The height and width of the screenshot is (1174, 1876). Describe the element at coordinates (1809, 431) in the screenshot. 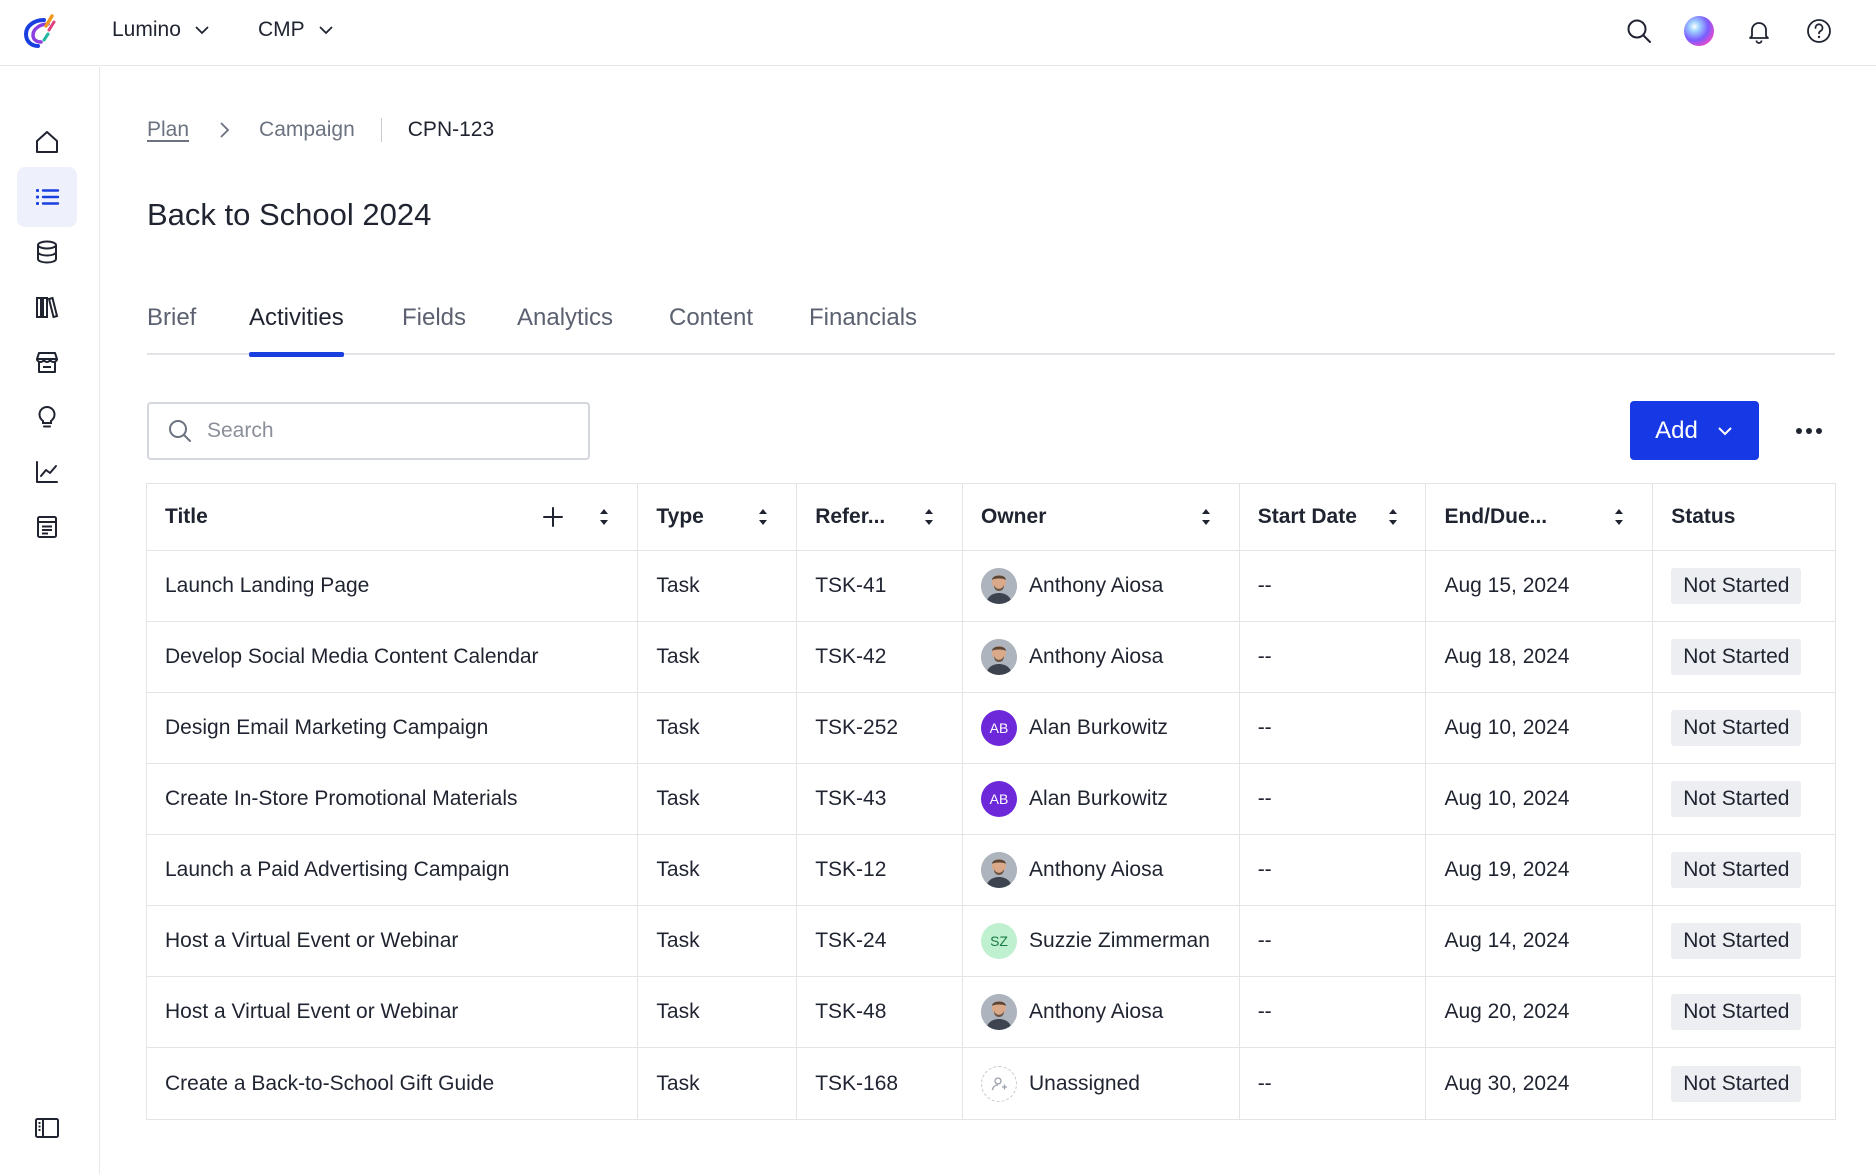

I see `more-options-button` at that location.